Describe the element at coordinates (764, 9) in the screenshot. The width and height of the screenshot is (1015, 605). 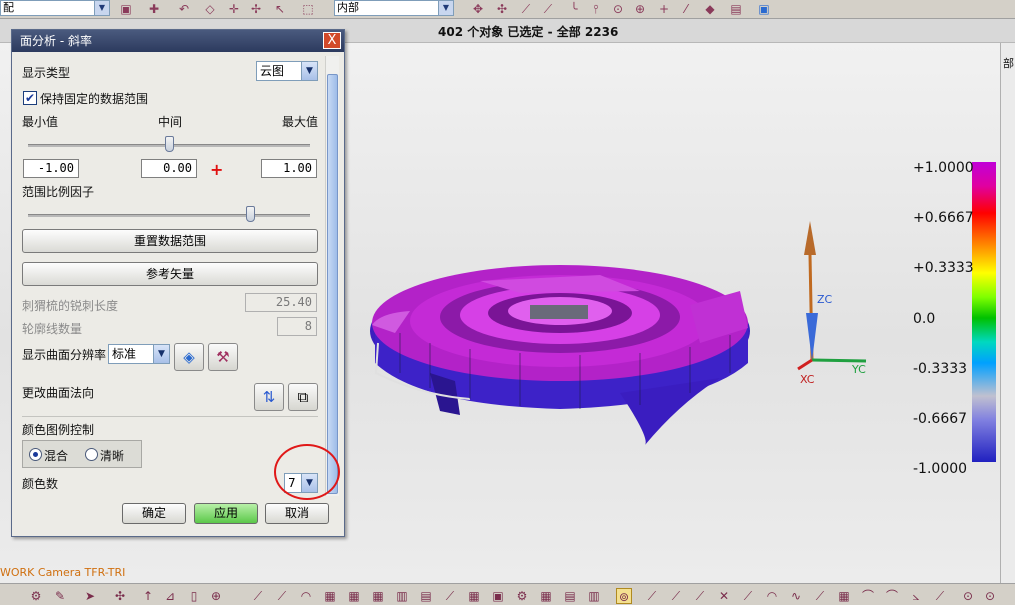
I see `cube-icon: ▣` at that location.